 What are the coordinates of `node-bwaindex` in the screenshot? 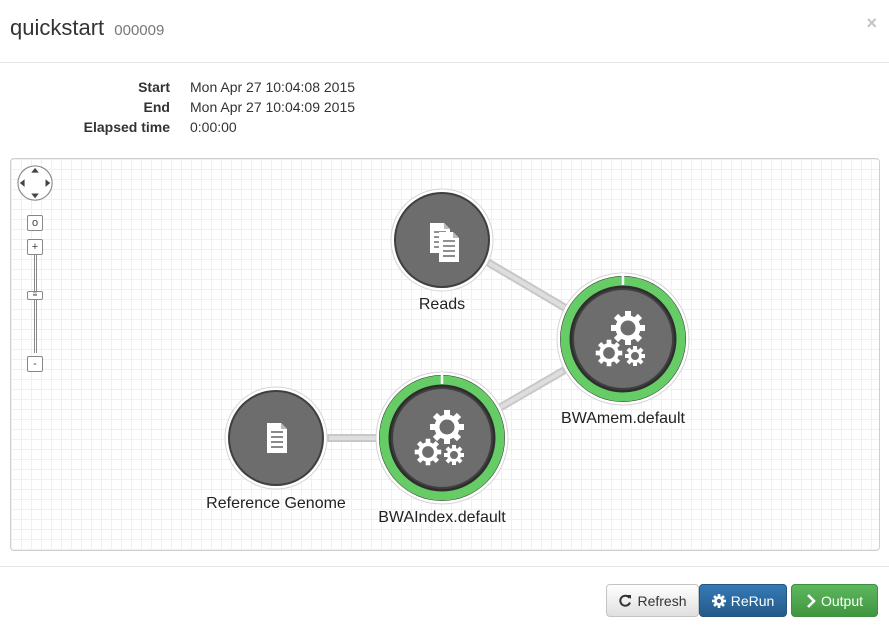 It's located at (442, 438).